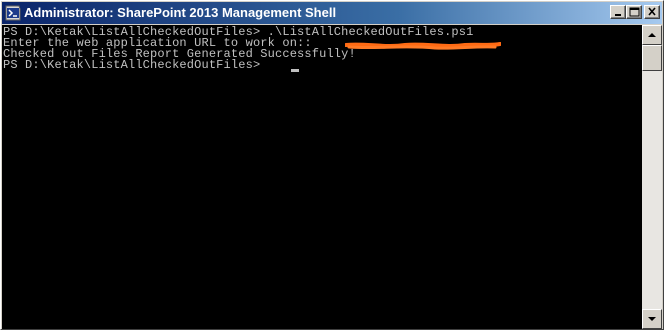  Describe the element at coordinates (295, 70) in the screenshot. I see `text-cursor` at that location.